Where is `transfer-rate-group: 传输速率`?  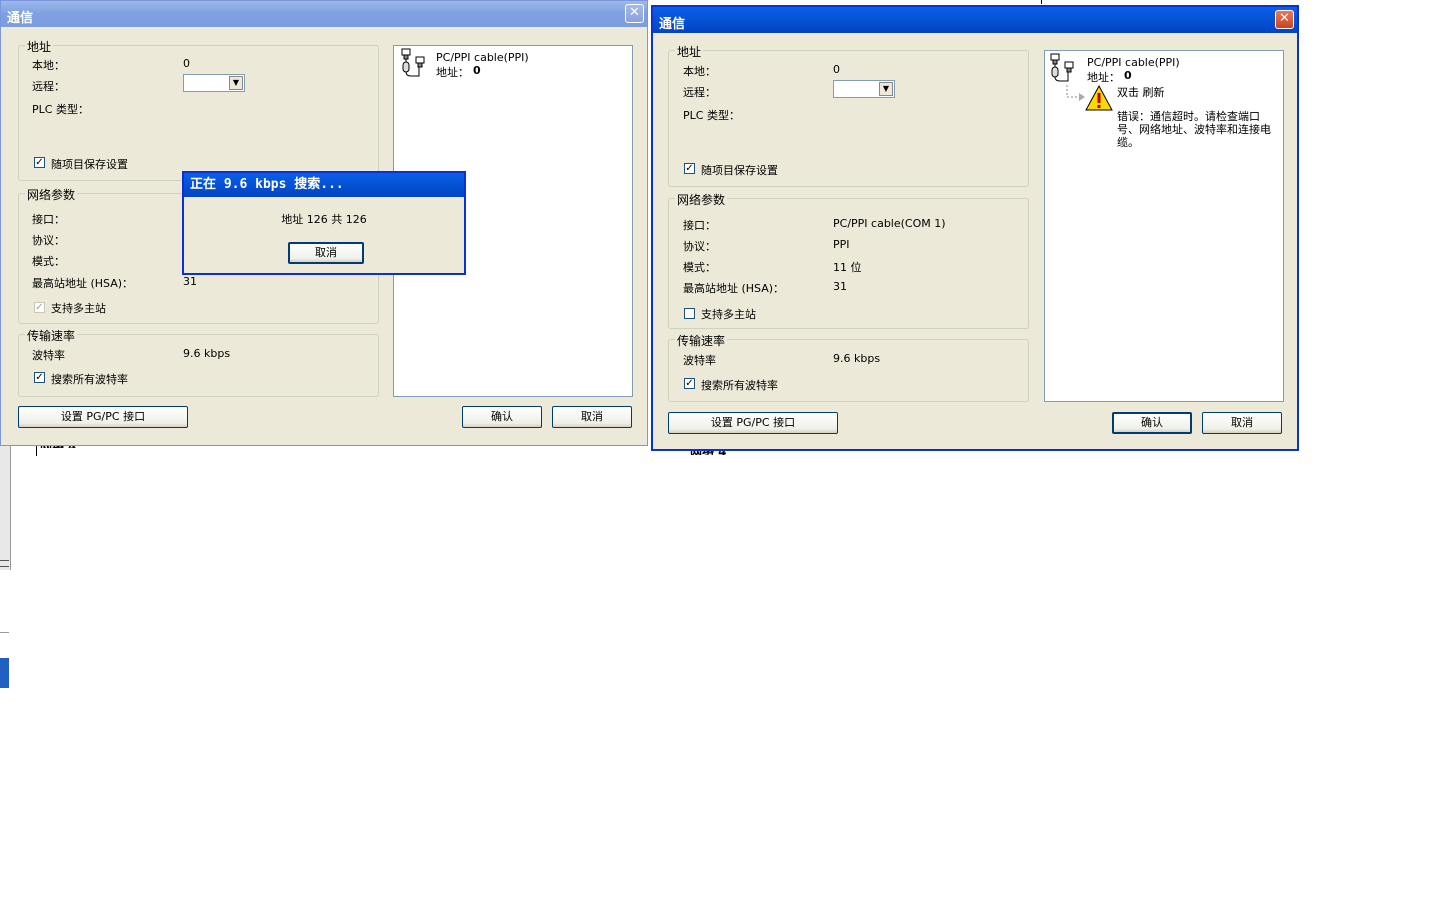
transfer-rate-group: 传输速率 is located at coordinates (198, 362).